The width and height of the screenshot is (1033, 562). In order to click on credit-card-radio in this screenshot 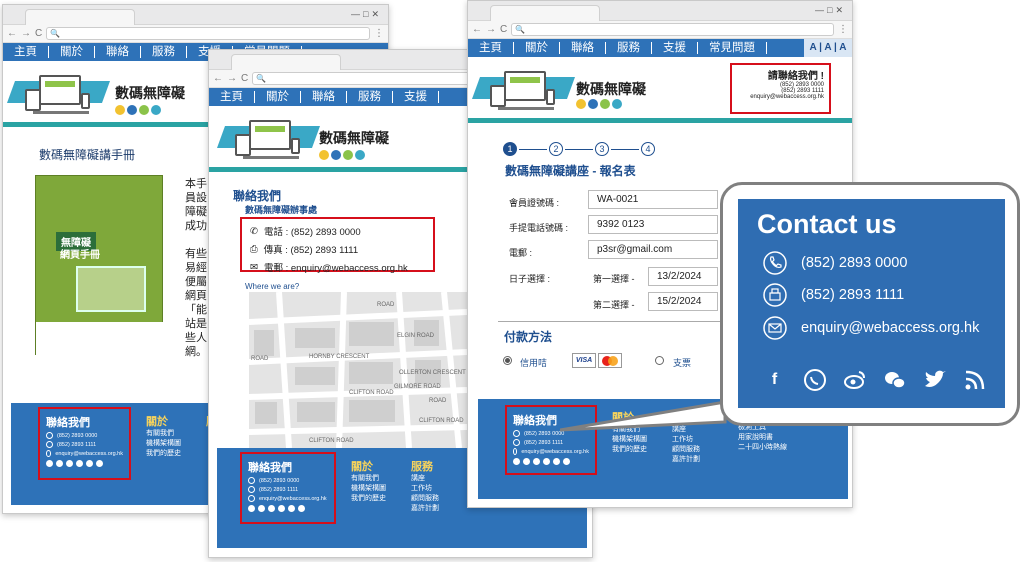, I will do `click(507, 360)`.